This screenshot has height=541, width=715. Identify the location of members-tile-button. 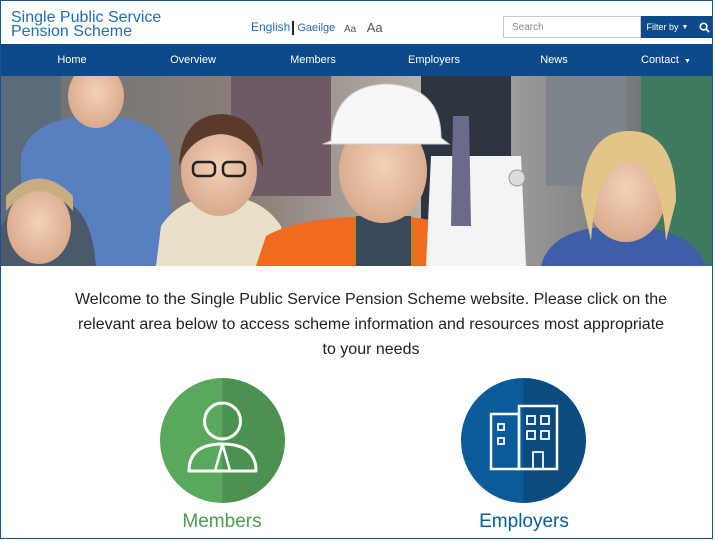
(222, 440).